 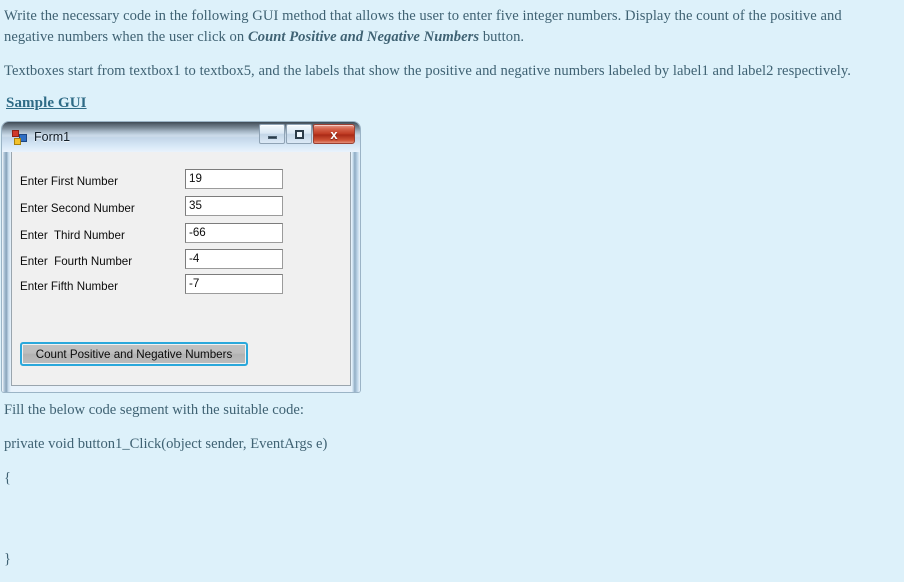 What do you see at coordinates (234, 284) in the screenshot?
I see `textbox5: -7` at bounding box center [234, 284].